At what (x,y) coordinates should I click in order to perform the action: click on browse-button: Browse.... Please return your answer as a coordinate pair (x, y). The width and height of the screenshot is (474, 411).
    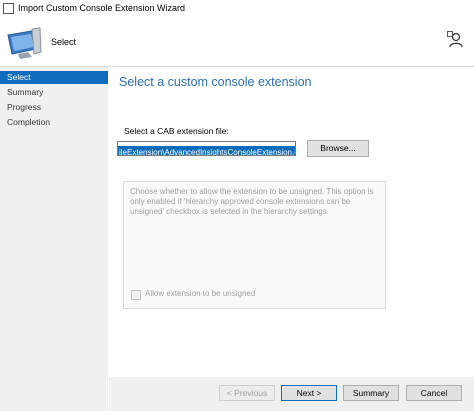
    Looking at the image, I should click on (338, 148).